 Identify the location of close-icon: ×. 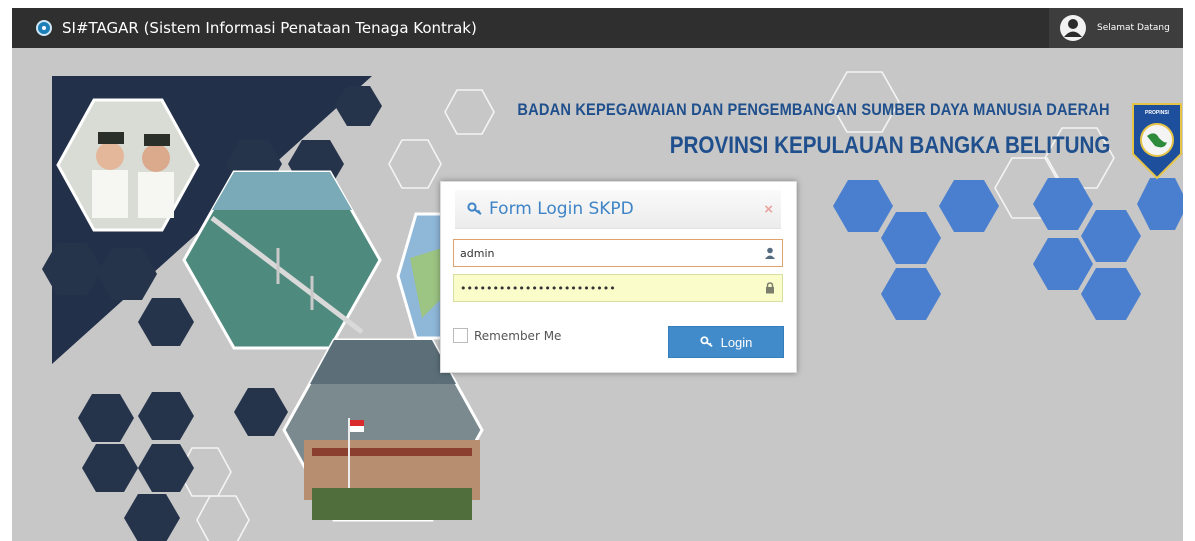
(768, 209).